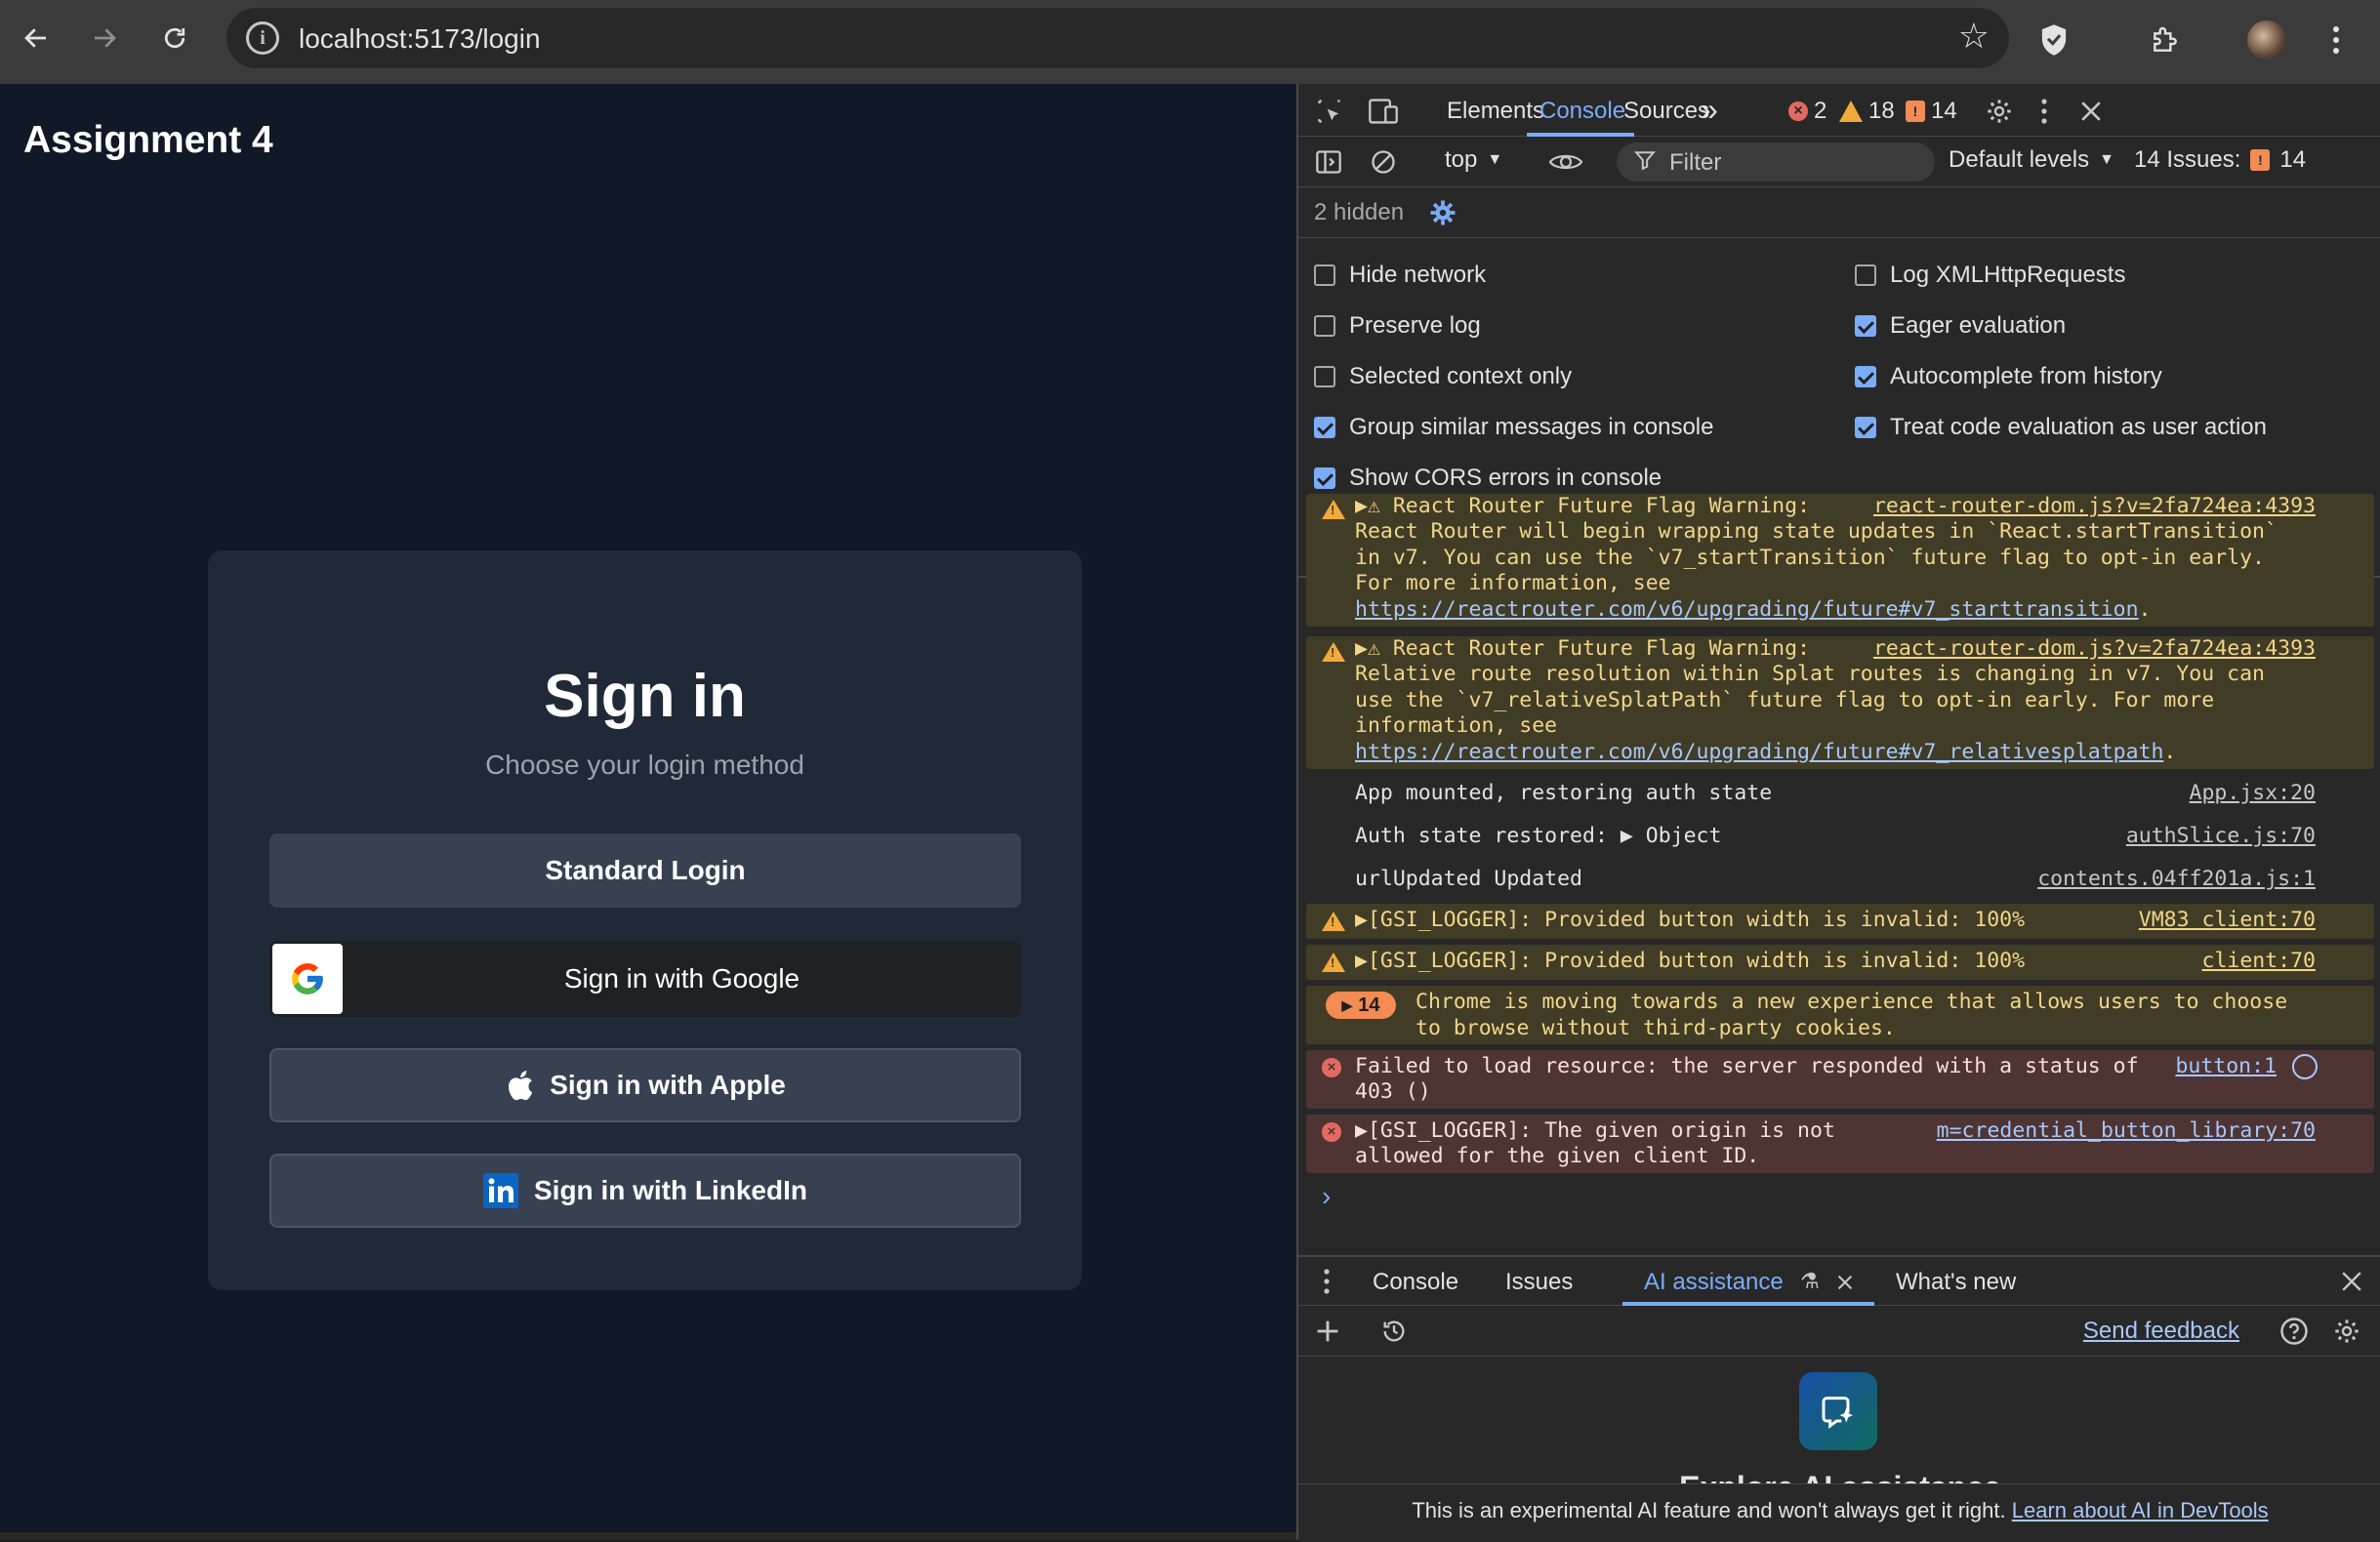 This screenshot has height=1542, width=2380. What do you see at coordinates (1956, 1282) in the screenshot?
I see `drawer-tab-whats-new: What's new` at bounding box center [1956, 1282].